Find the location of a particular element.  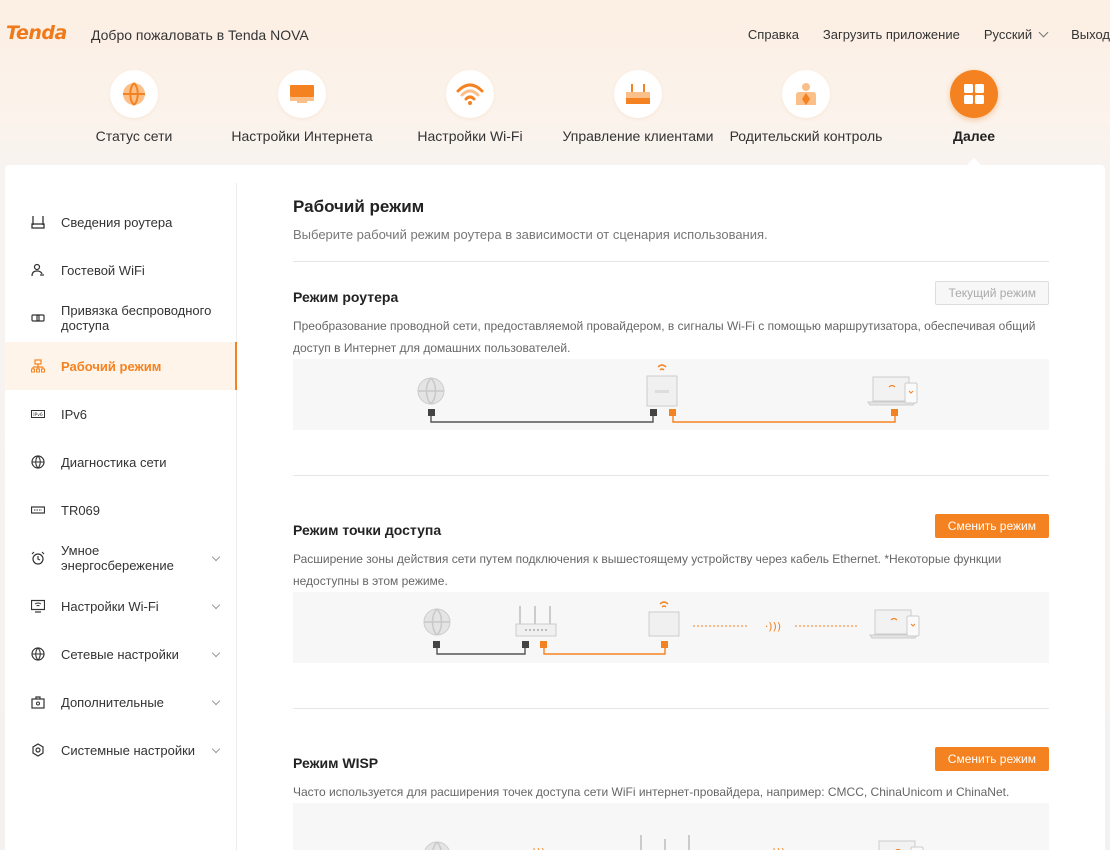

sidebar-item-label: Гостевой WiFi is located at coordinates (103, 270).